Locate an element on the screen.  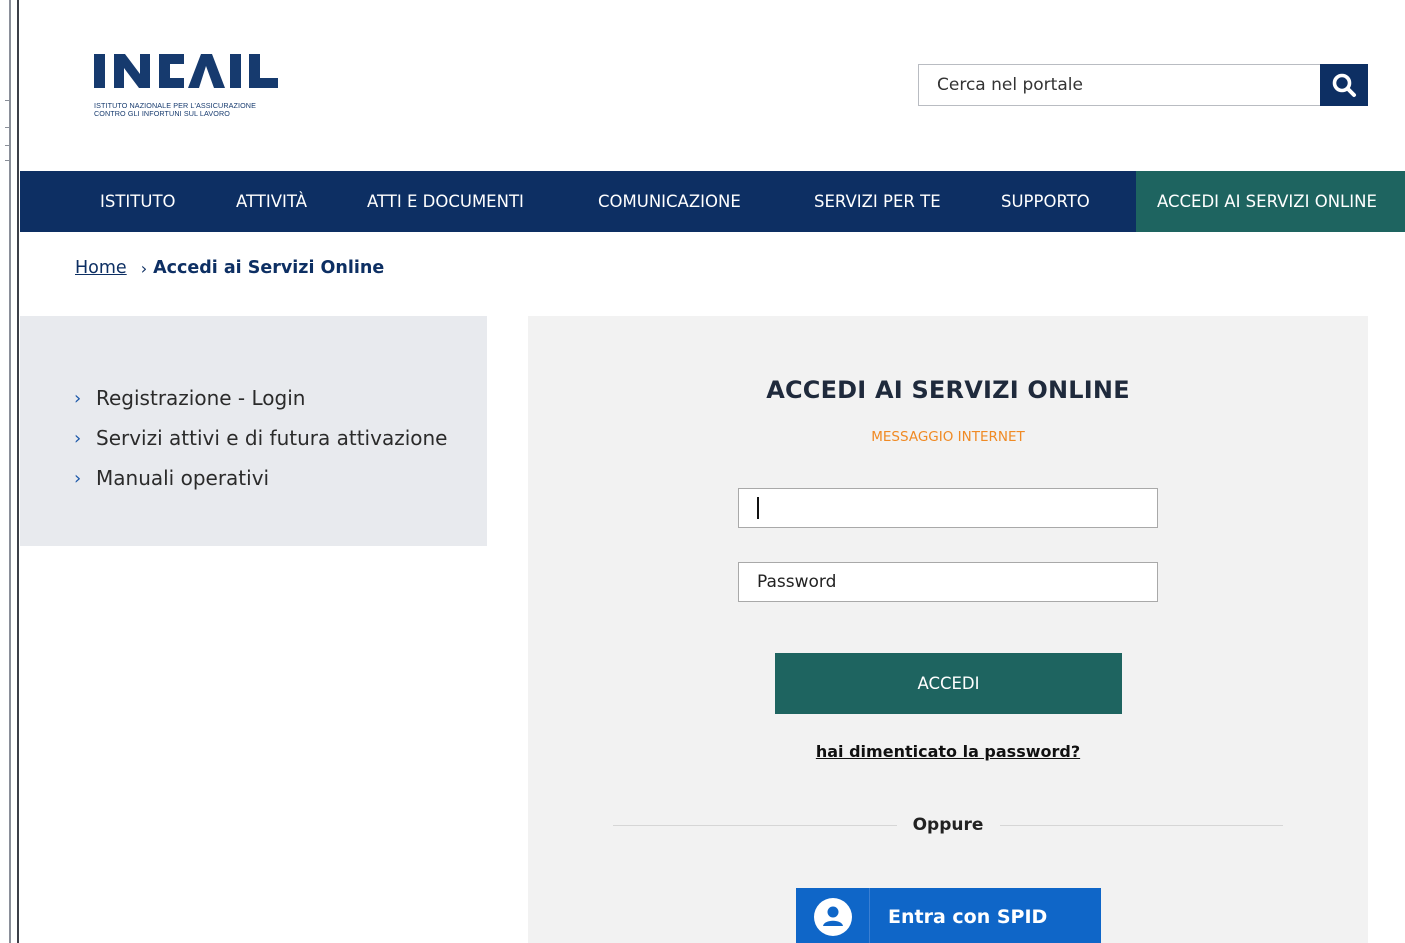
nav-servizi-per-te: SERVIZI PER TE is located at coordinates (877, 201).